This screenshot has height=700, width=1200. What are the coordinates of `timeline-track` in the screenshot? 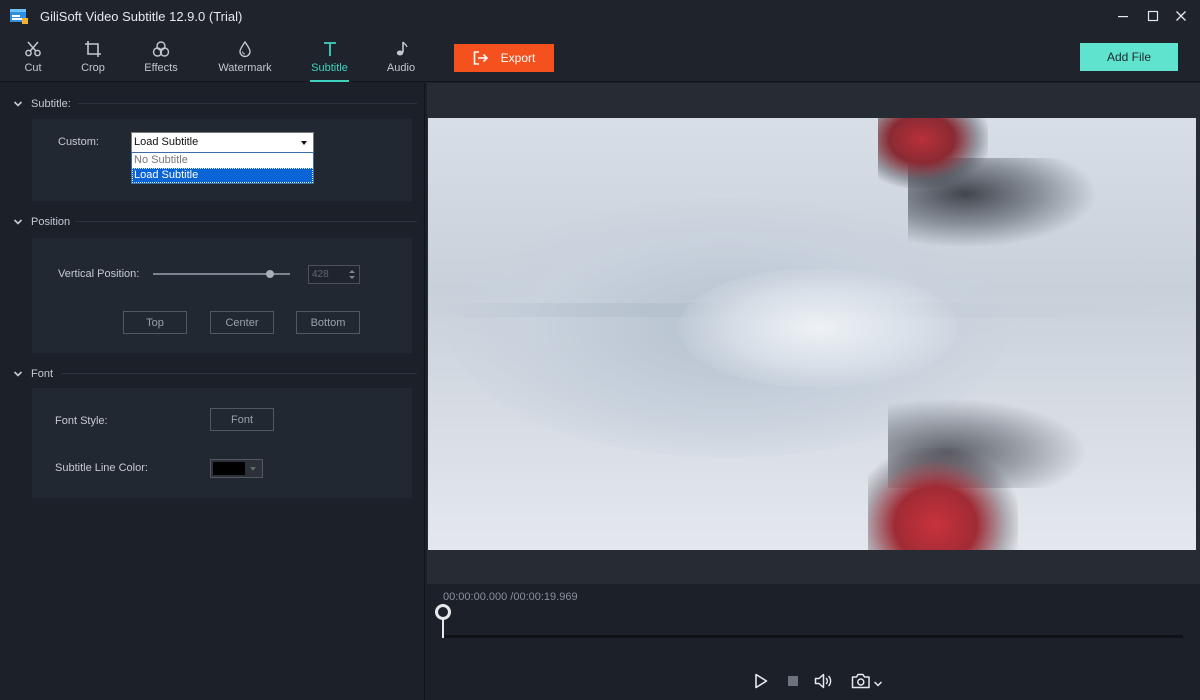 It's located at (813, 636).